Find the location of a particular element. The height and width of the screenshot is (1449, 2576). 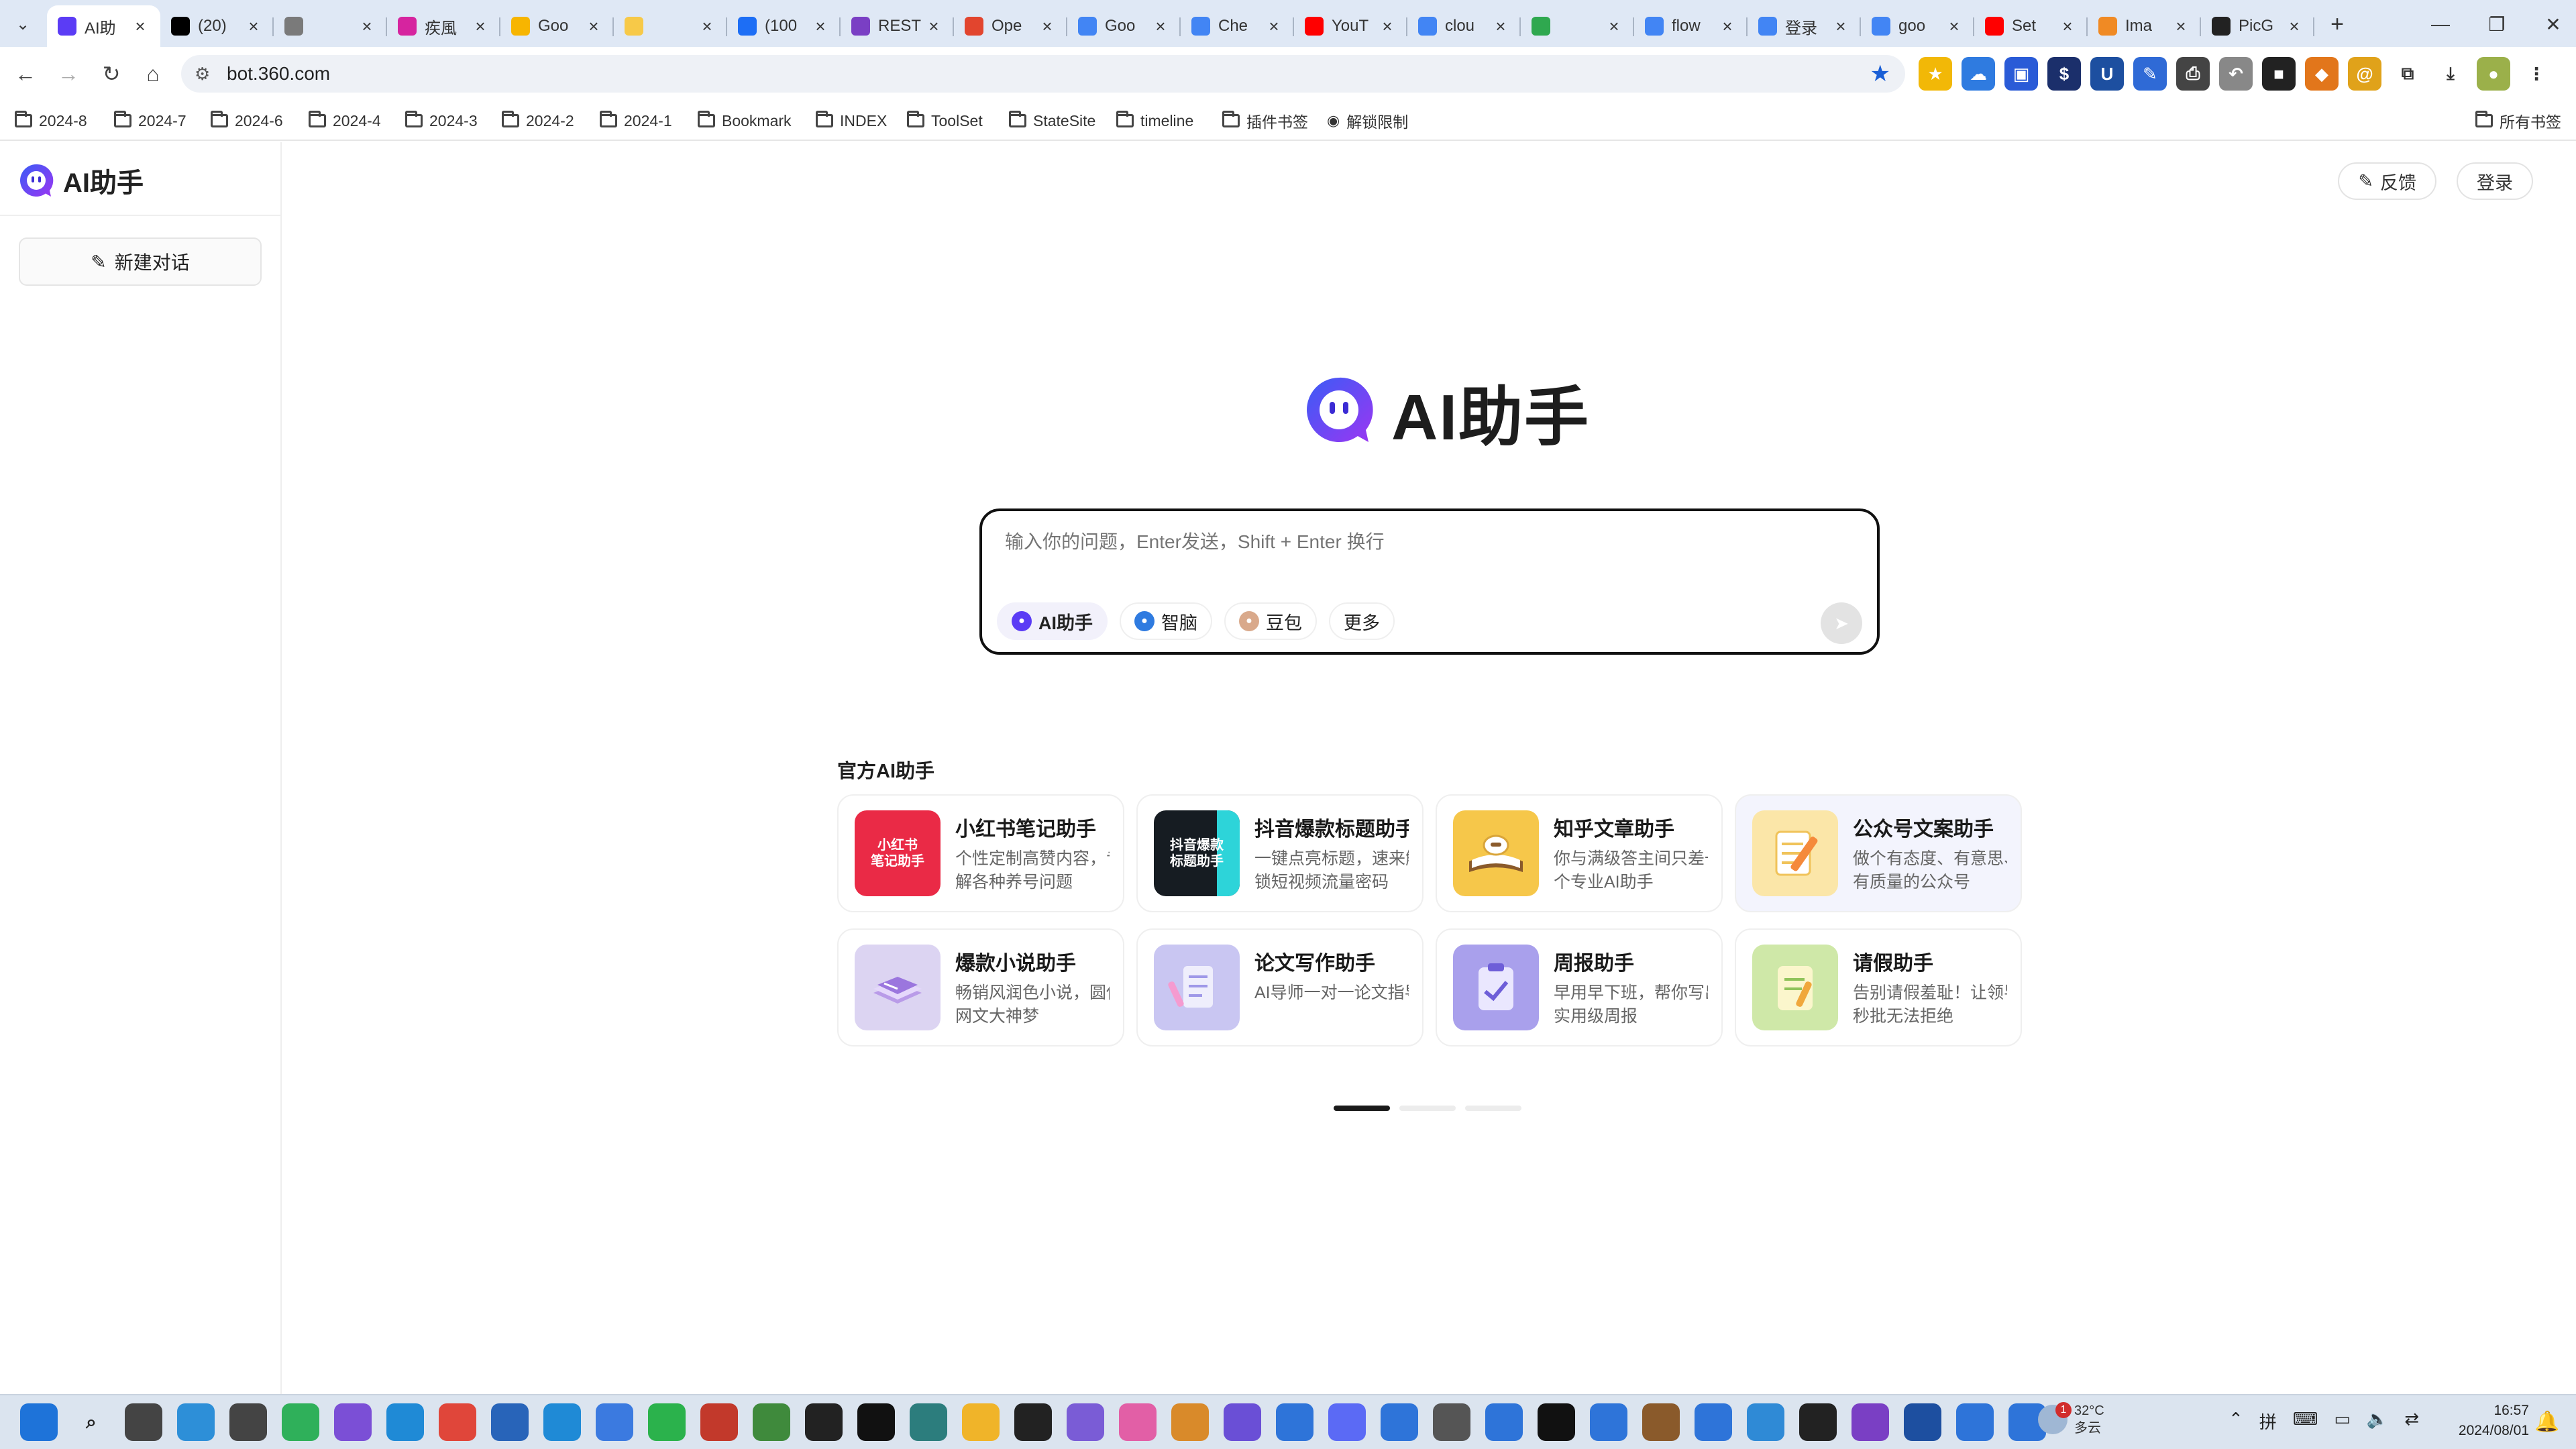

display-icon: ▭ is located at coordinates (2342, 1421).